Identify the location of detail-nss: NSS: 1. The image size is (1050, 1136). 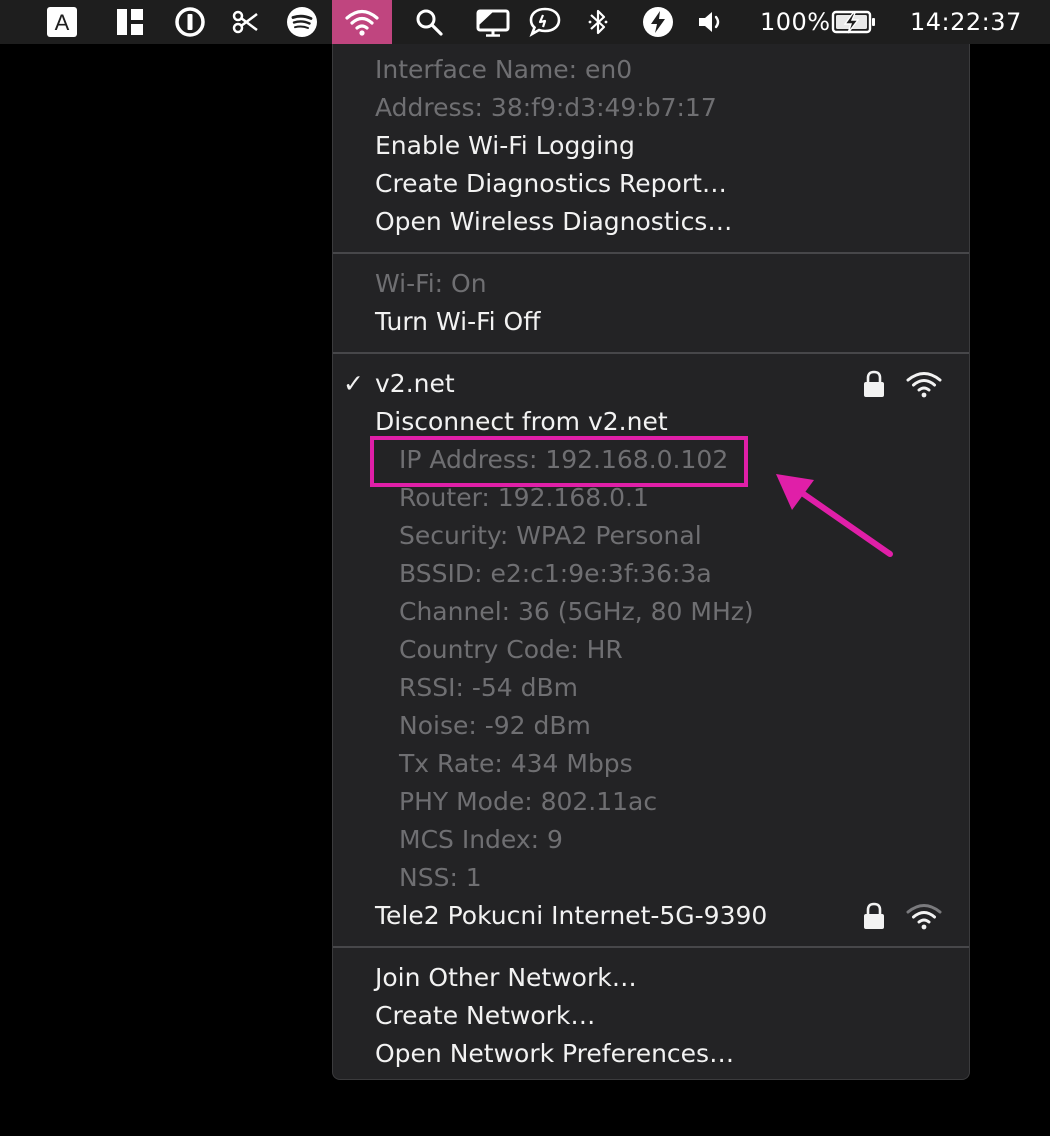
(440, 877).